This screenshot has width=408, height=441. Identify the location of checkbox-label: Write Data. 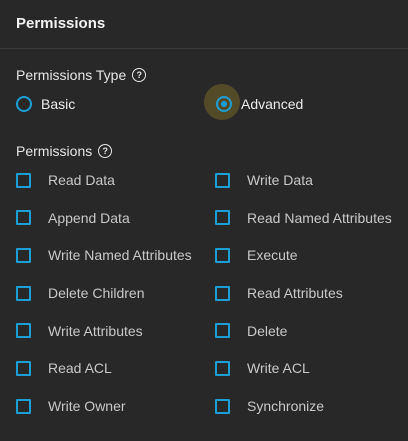
(280, 180).